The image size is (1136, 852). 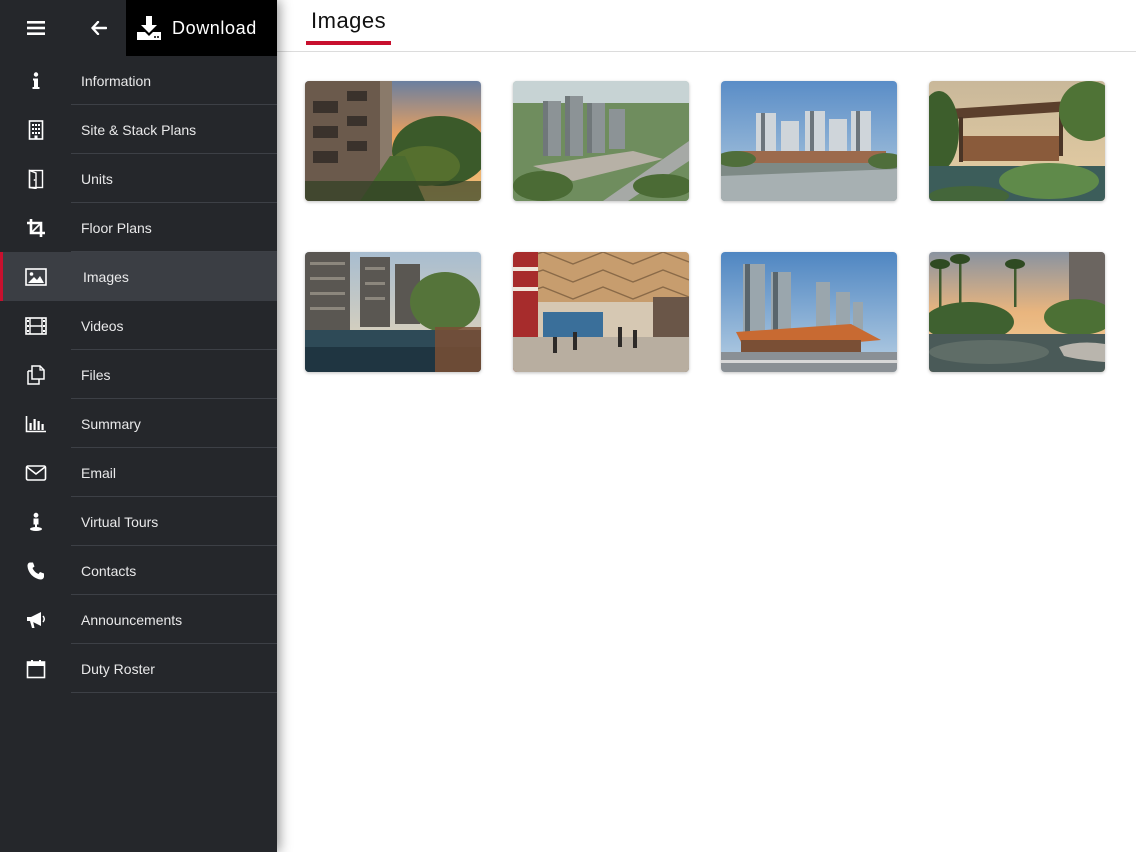 What do you see at coordinates (102, 325) in the screenshot?
I see `sidebar-item-label: Videos` at bounding box center [102, 325].